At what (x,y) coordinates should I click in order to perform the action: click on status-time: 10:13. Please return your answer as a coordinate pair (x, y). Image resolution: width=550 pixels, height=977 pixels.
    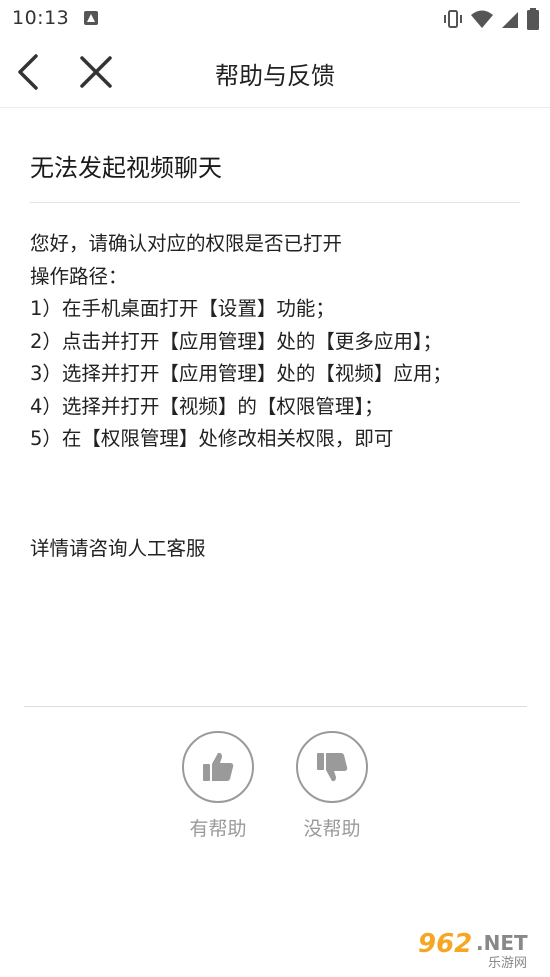
    Looking at the image, I should click on (41, 18).